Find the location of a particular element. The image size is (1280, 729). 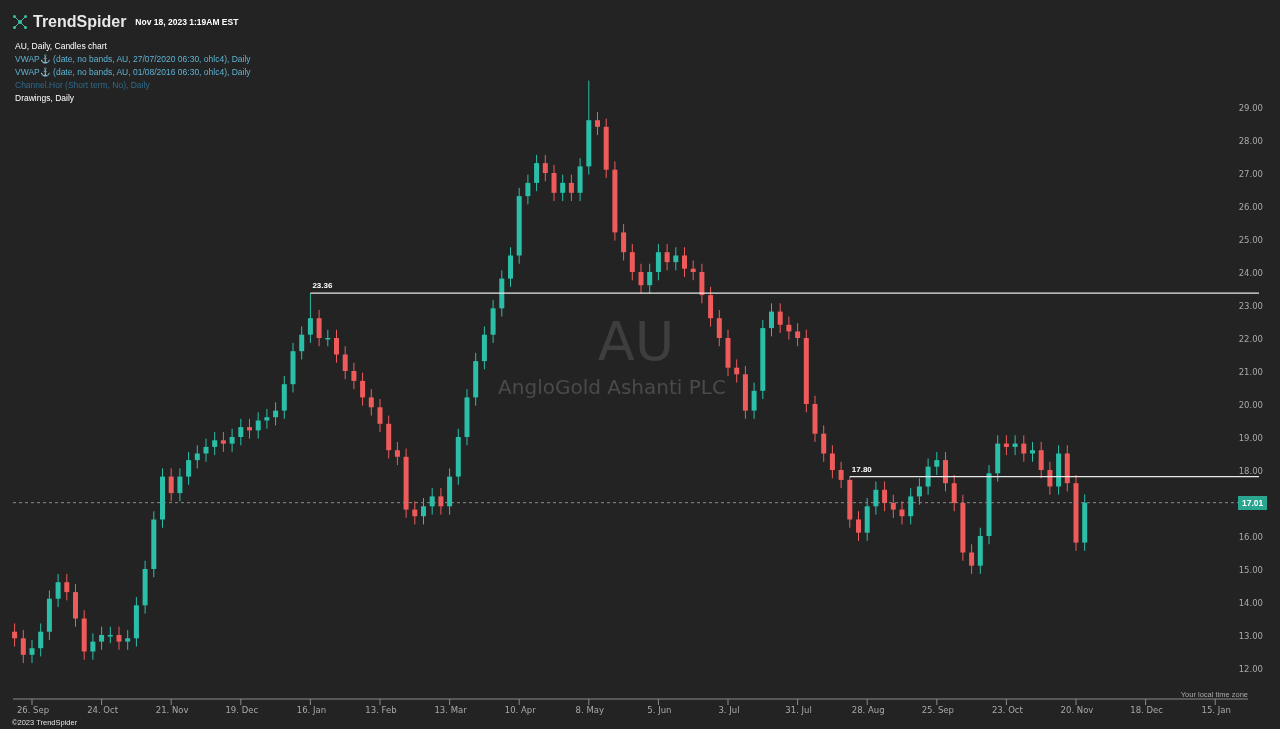

price-axis-label: 19.00 is located at coordinates (1250, 438).